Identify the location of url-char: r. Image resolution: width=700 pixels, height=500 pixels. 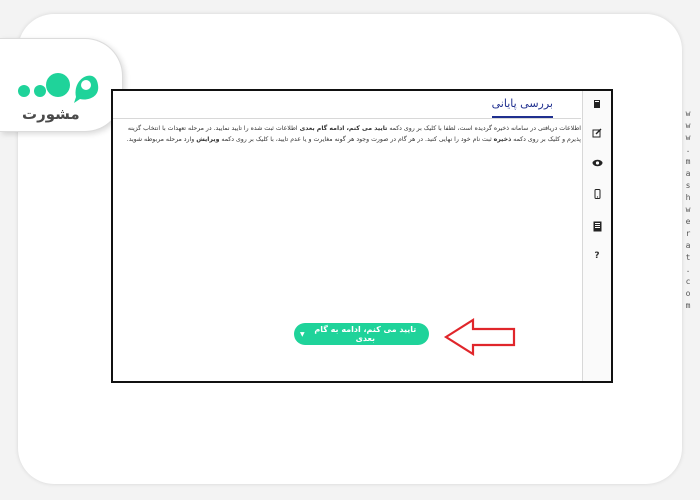
(688, 233).